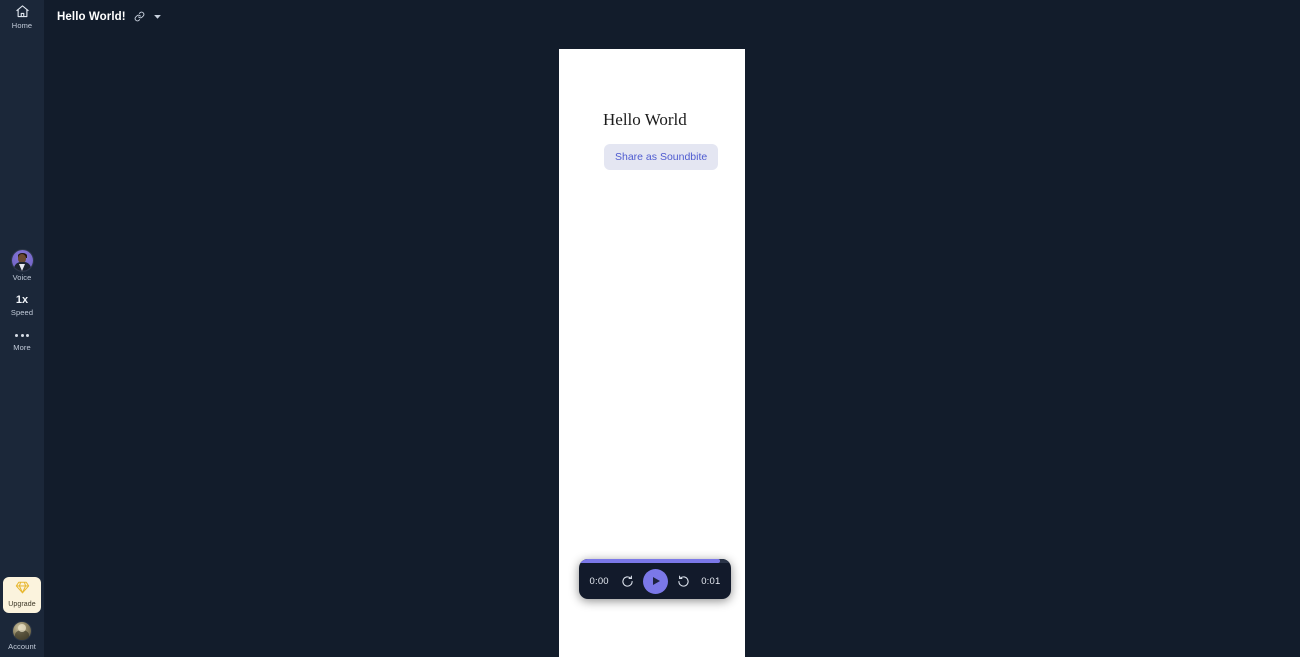 The width and height of the screenshot is (1300, 657). What do you see at coordinates (22, 347) in the screenshot?
I see `sidebar-item-more-label: More` at bounding box center [22, 347].